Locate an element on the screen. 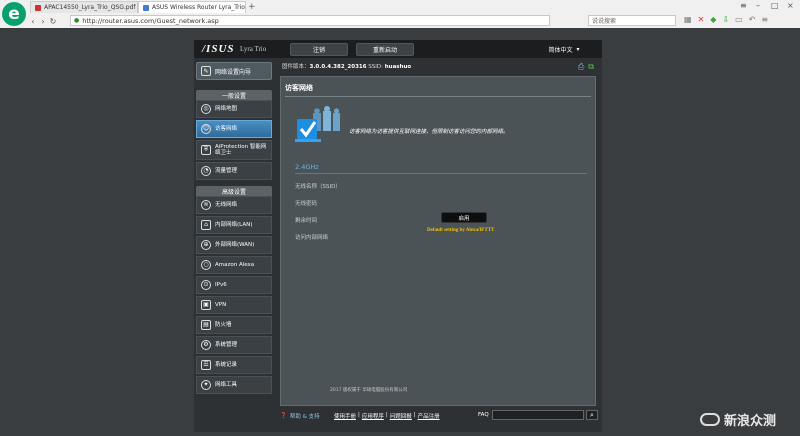 The height and width of the screenshot is (436, 800). pdf-icon is located at coordinates (38, 7).